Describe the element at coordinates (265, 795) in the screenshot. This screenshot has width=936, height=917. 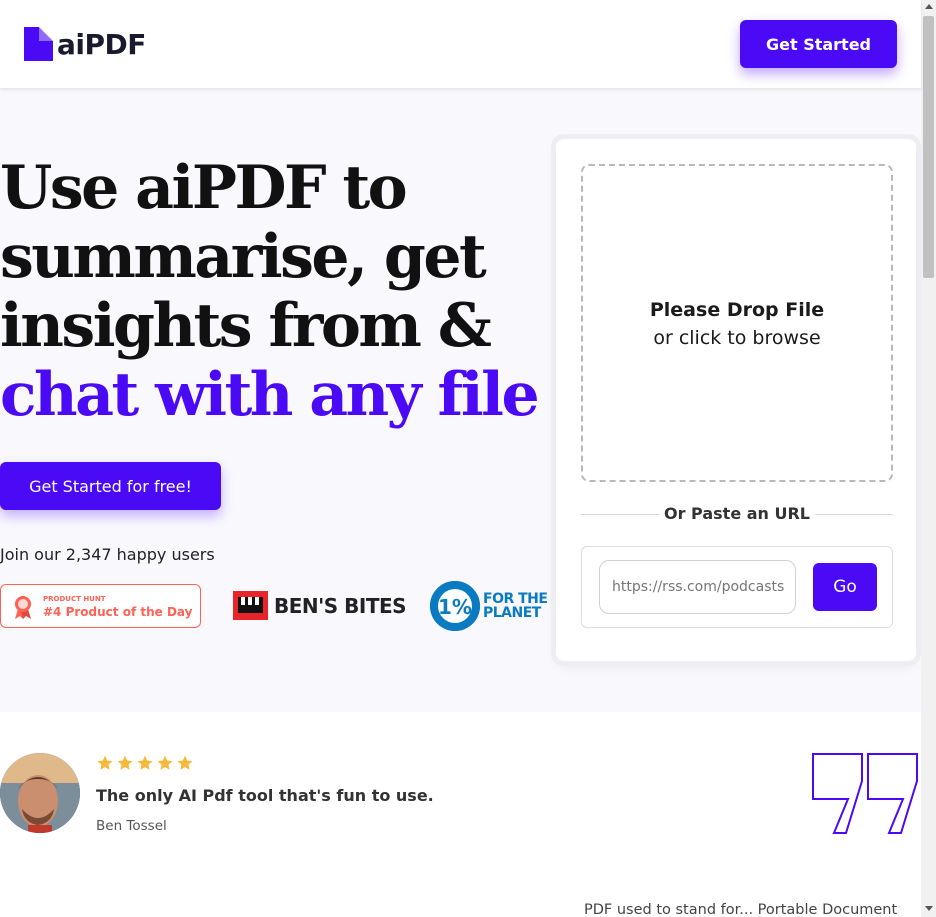
I see `testimonial-quote: The only AI Pdf tool that's fun to use.` at that location.